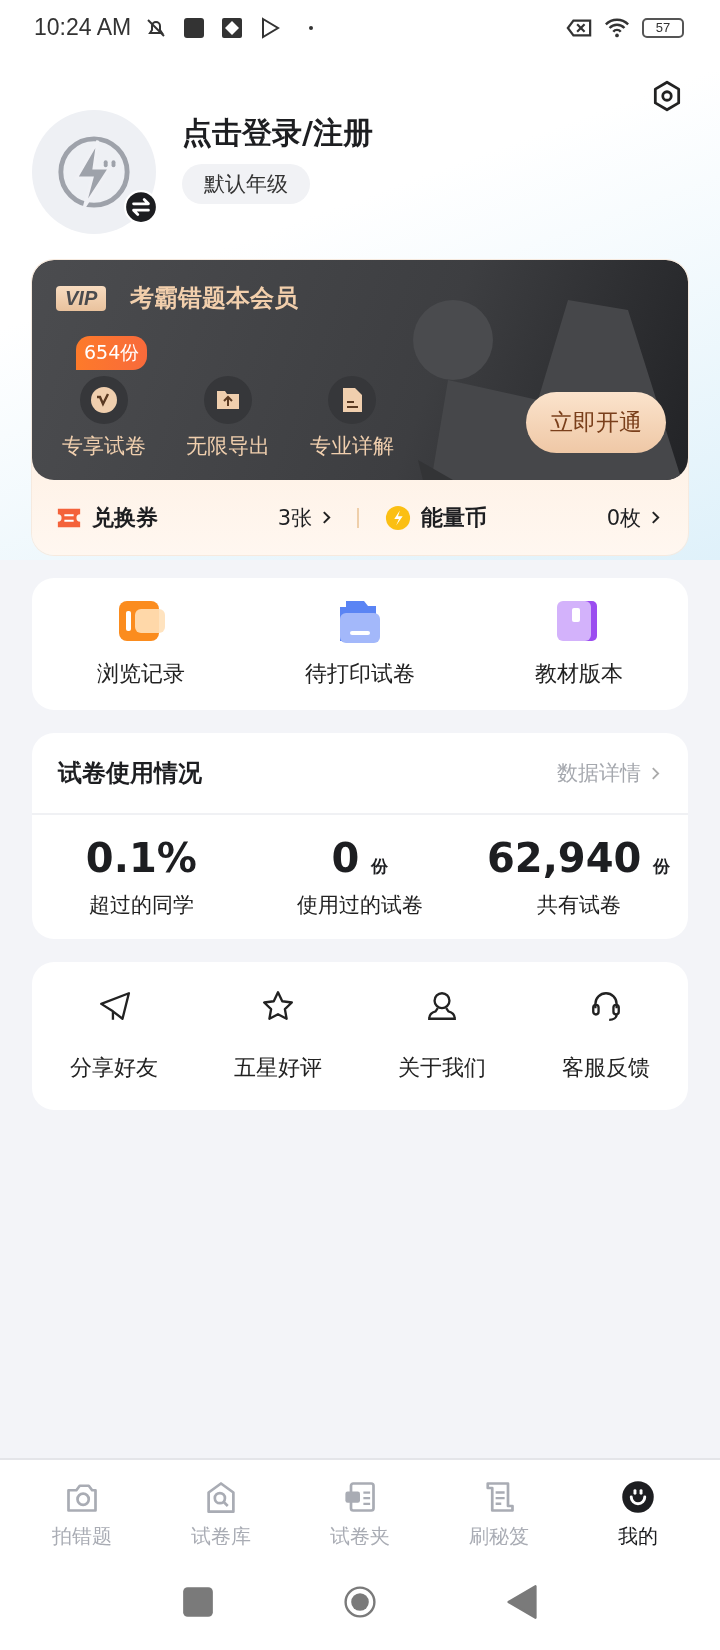 This screenshot has width=720, height=1650. What do you see at coordinates (442, 1006) in the screenshot?
I see `person-icon` at bounding box center [442, 1006].